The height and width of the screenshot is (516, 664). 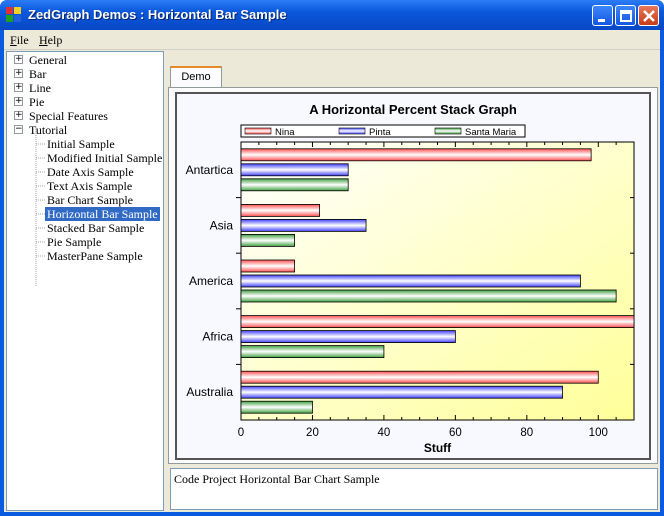 I want to click on legend-label: Nina, so click(x=285, y=132).